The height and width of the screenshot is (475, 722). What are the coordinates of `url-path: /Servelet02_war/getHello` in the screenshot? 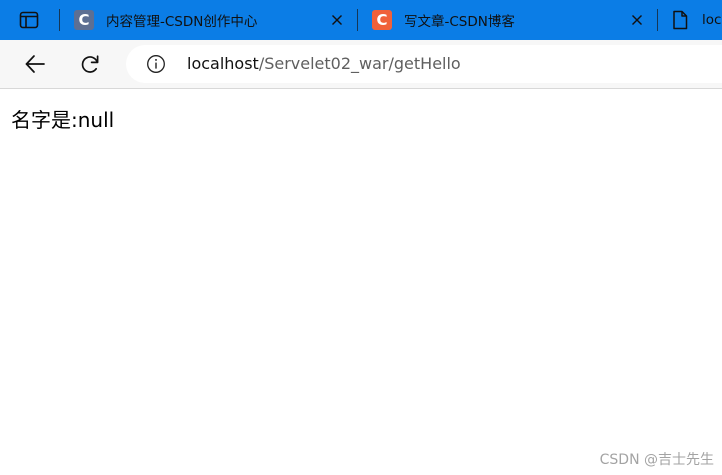 It's located at (359, 63).